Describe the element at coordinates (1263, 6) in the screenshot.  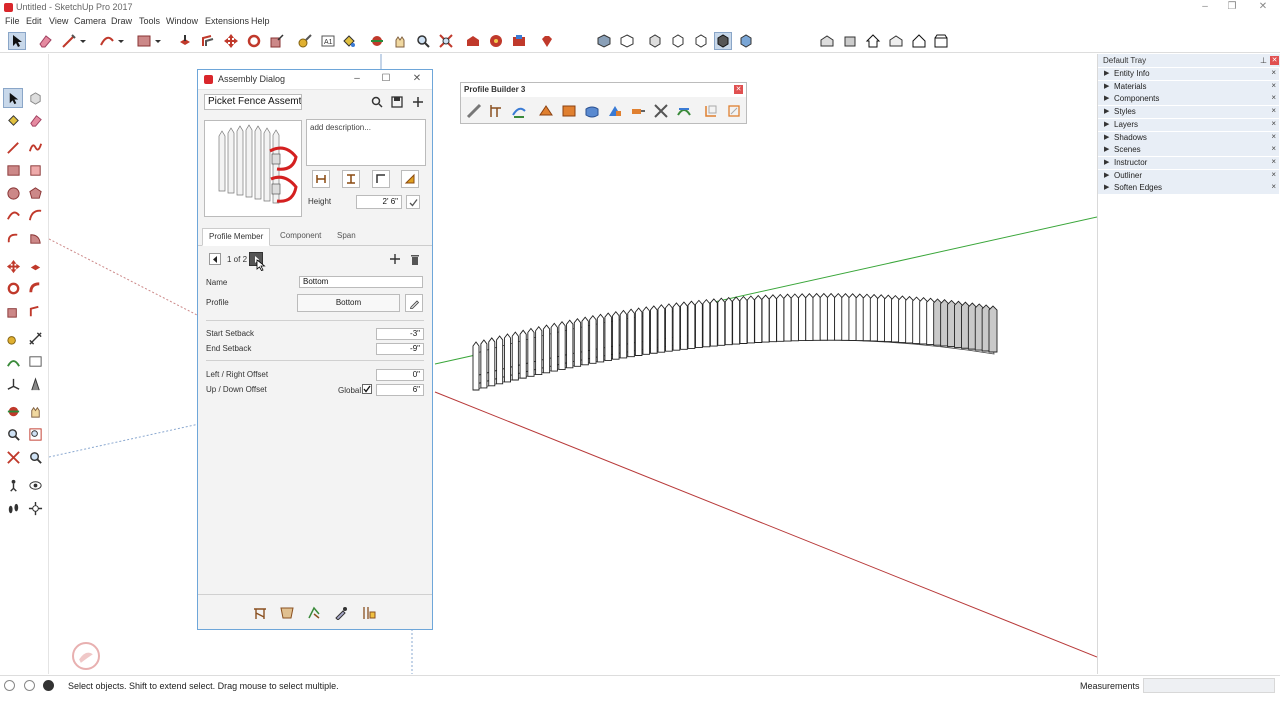
I see `close-window-button: ✕` at that location.